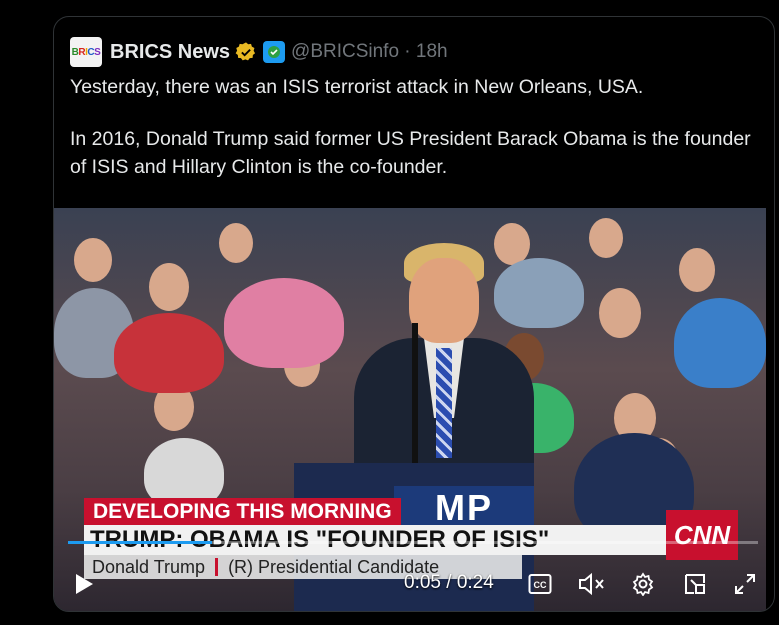 The width and height of the screenshot is (779, 625). I want to click on affiliate-badge-icon, so click(274, 52).